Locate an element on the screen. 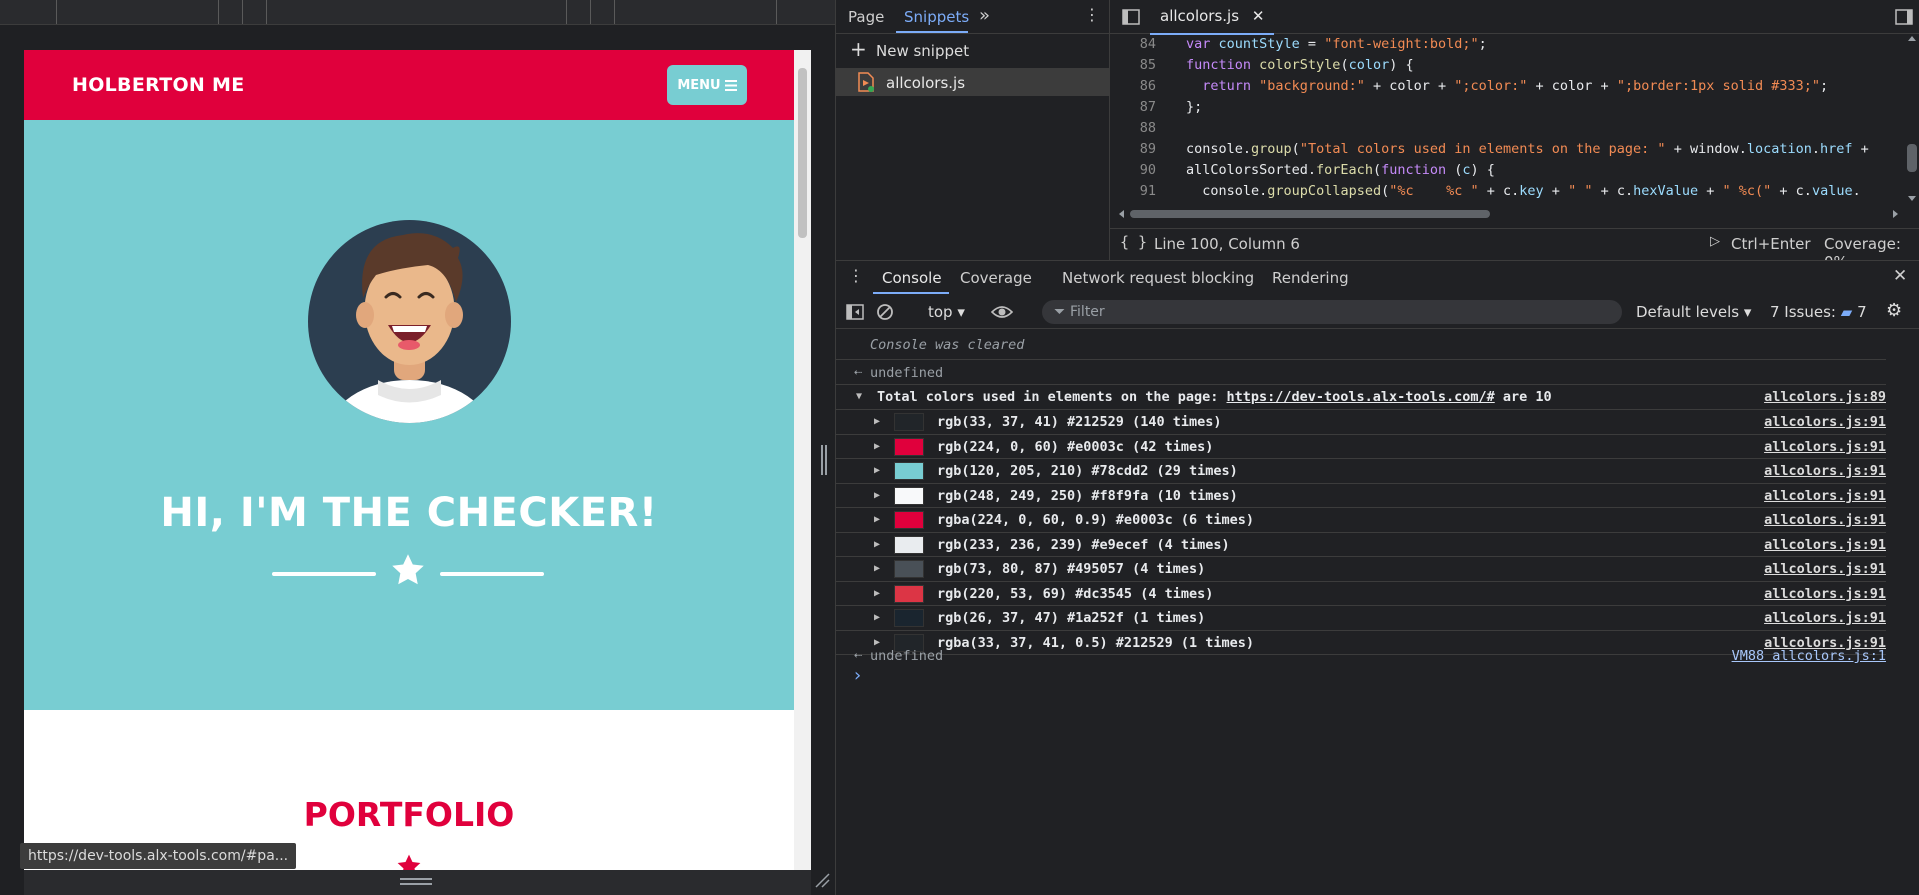  editor-vertical-scrollbar is located at coordinates (1912, 119).